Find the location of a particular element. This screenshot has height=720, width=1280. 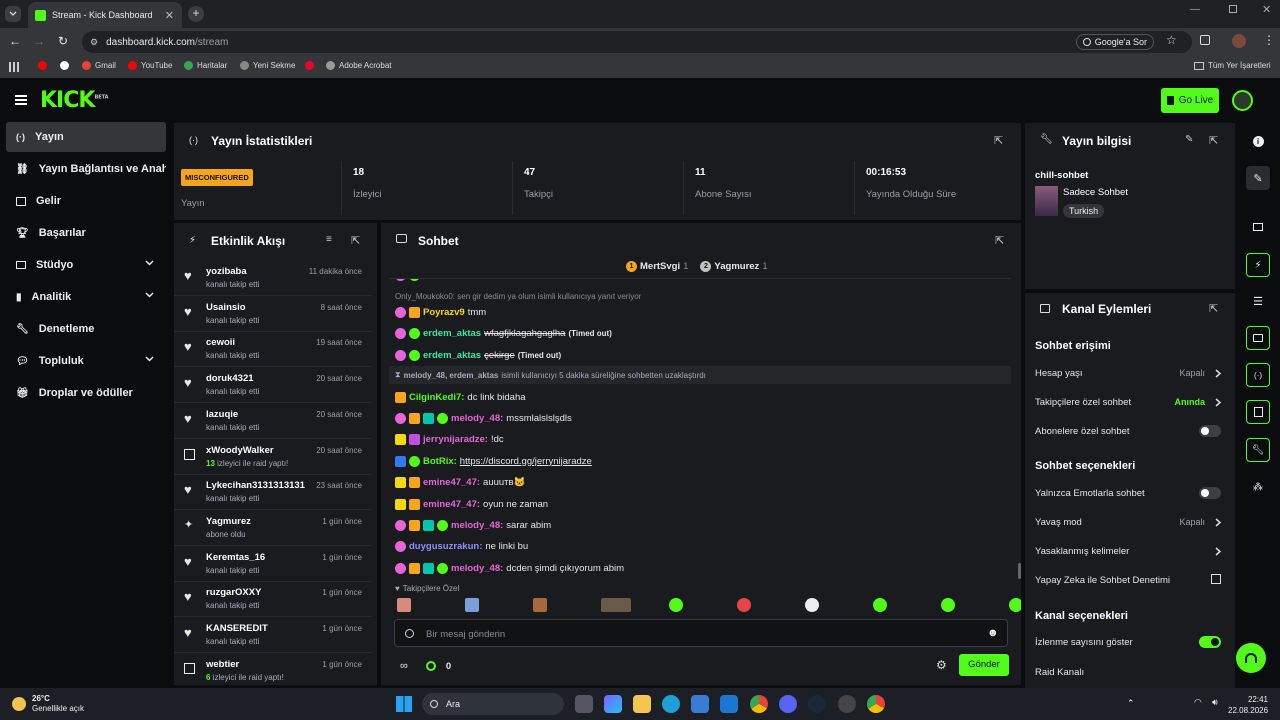

back-arrow-icon: ← is located at coordinates (15, 41).